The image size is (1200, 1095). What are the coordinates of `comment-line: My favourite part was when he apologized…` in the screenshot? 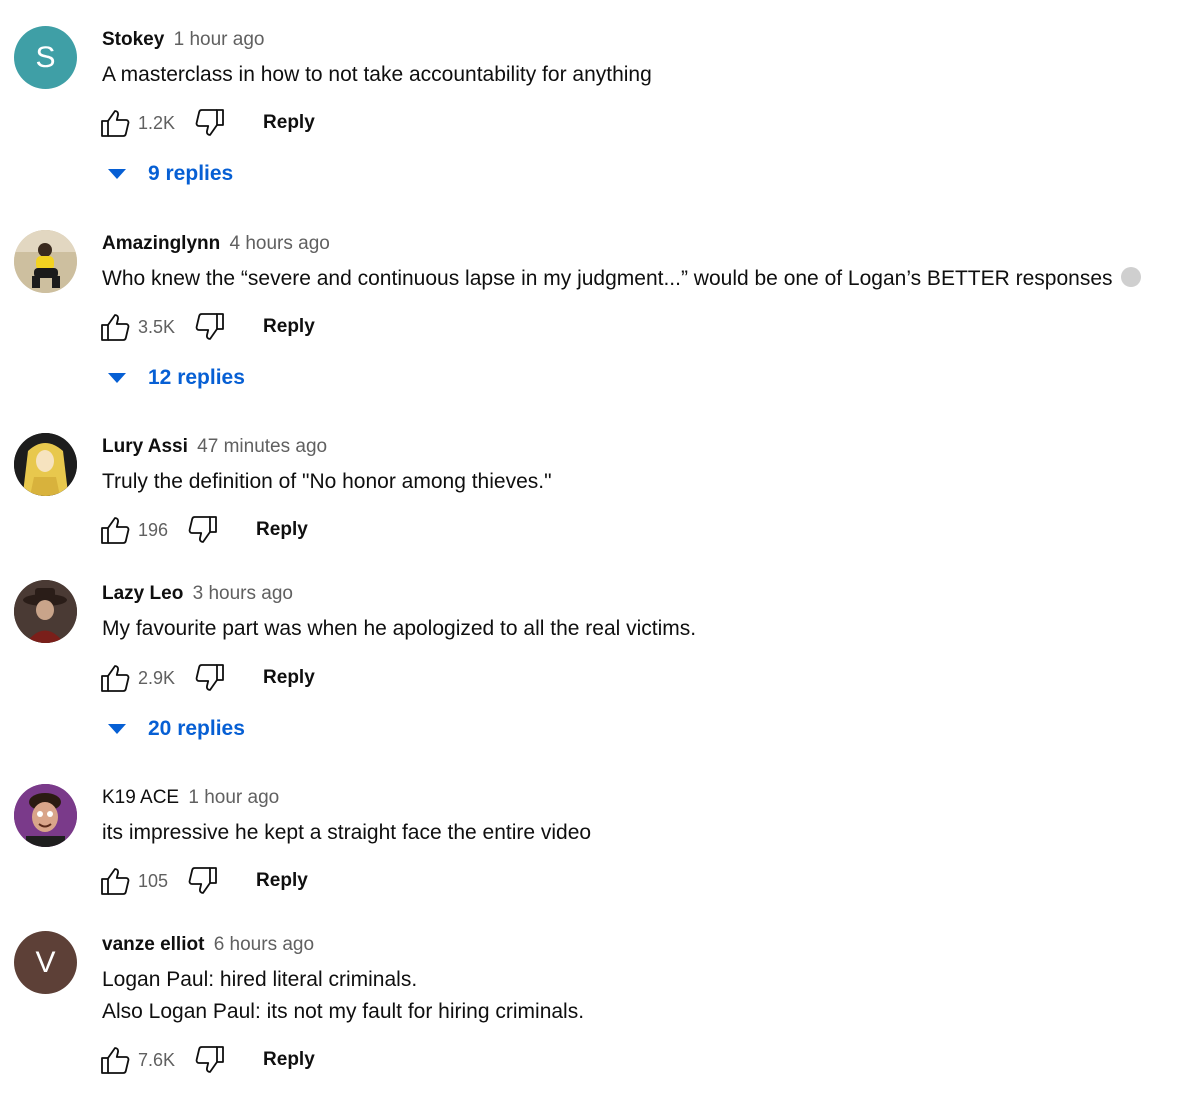 It's located at (399, 628).